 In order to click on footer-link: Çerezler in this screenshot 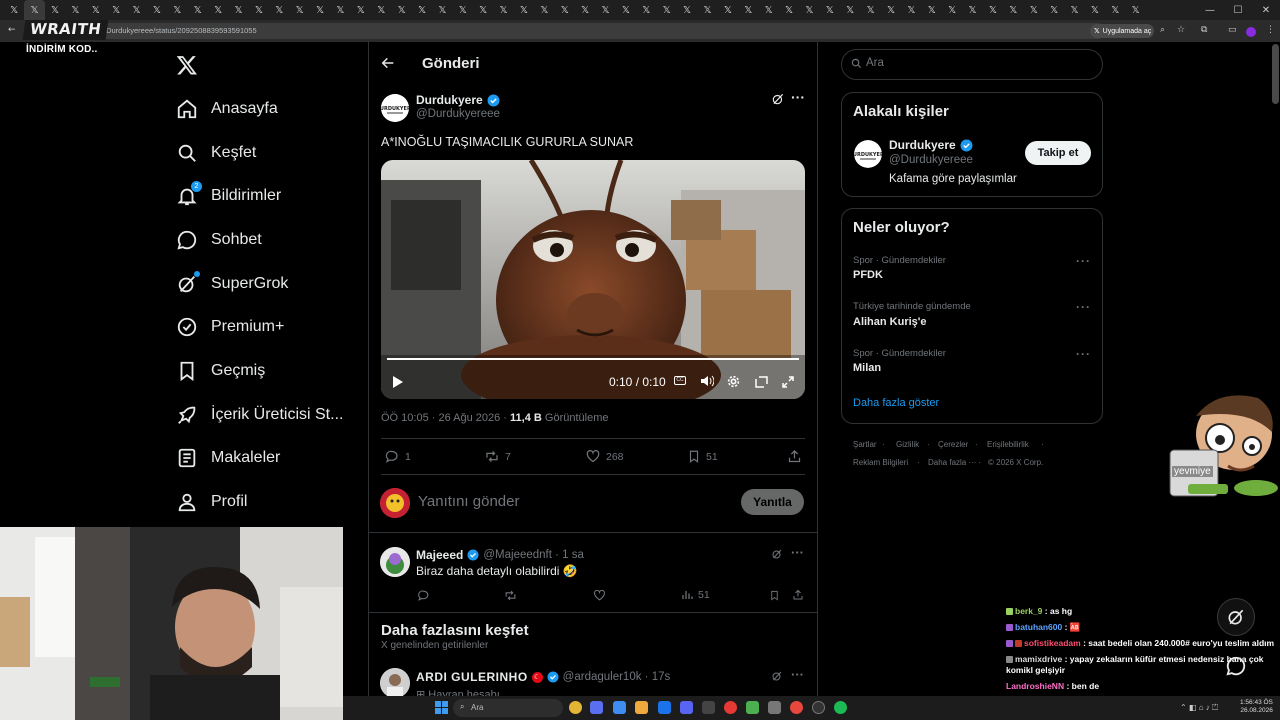, I will do `click(953, 444)`.